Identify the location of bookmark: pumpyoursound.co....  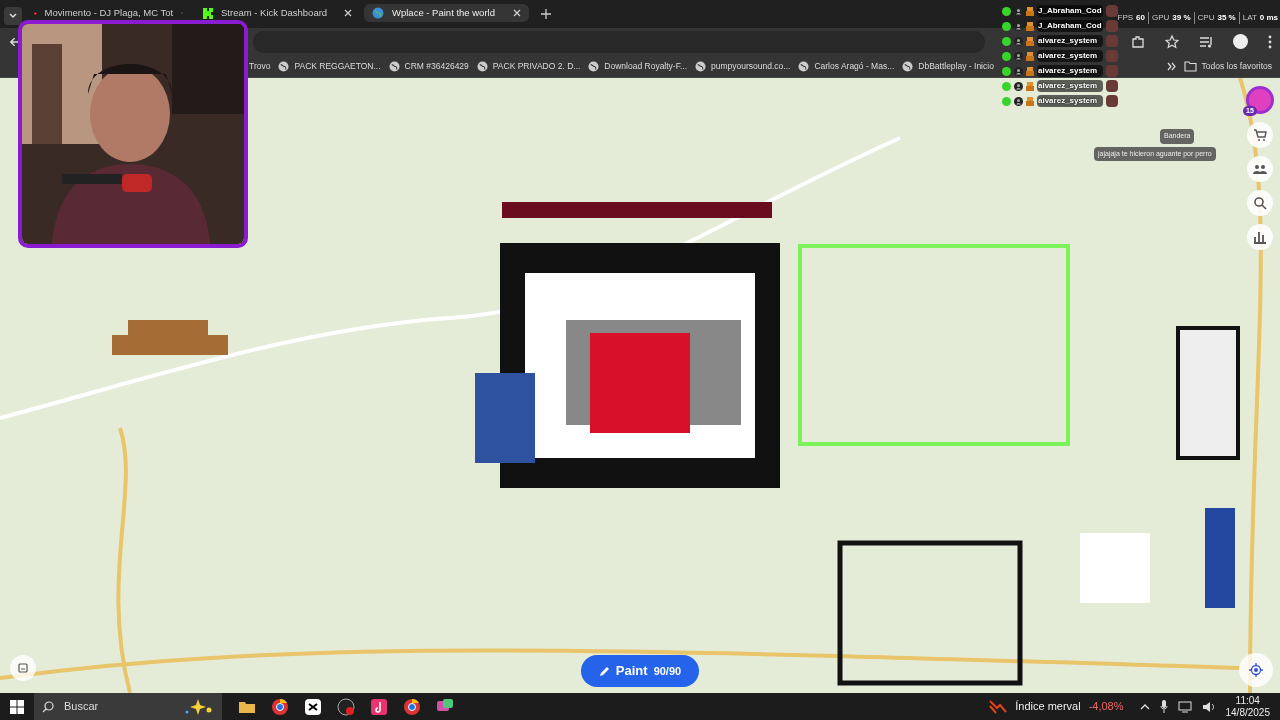
(743, 66).